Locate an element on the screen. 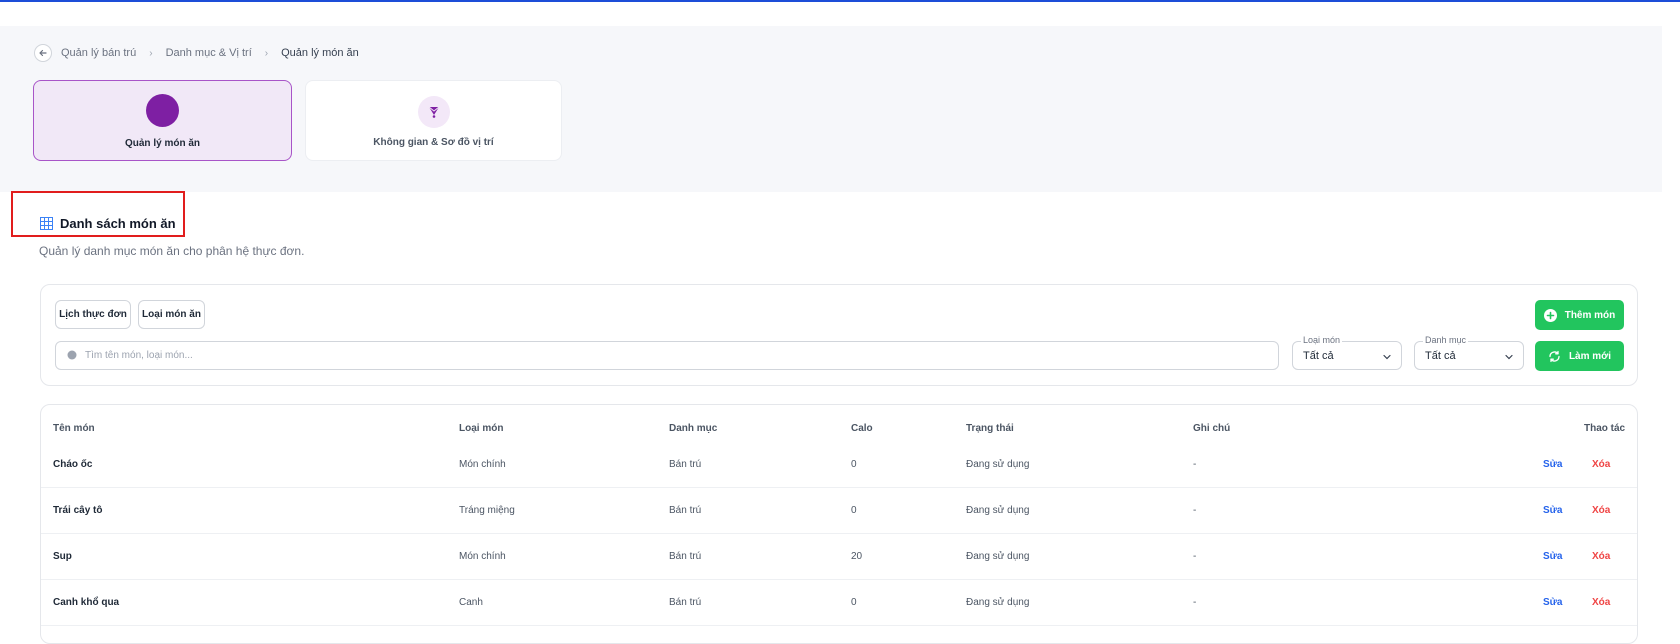  column-header-category: Danh mục is located at coordinates (693, 428).